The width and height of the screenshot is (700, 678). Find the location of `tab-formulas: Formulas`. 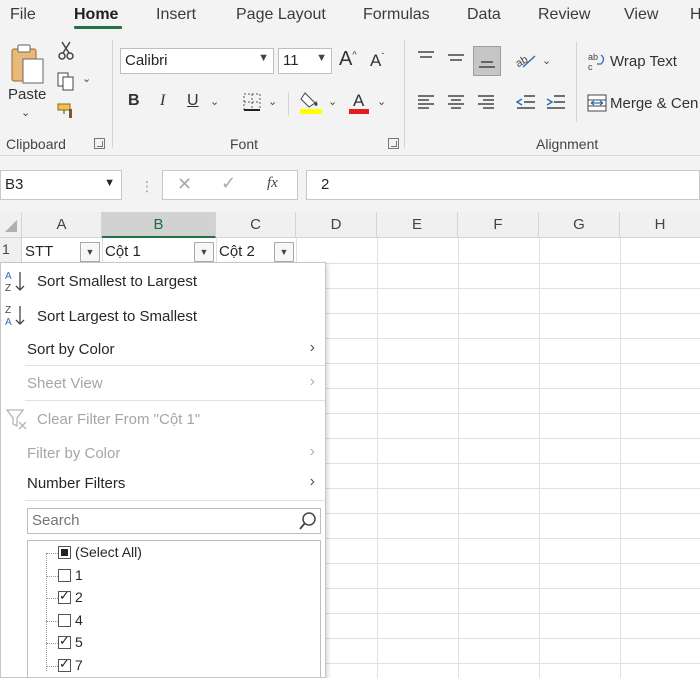

tab-formulas: Formulas is located at coordinates (396, 15).